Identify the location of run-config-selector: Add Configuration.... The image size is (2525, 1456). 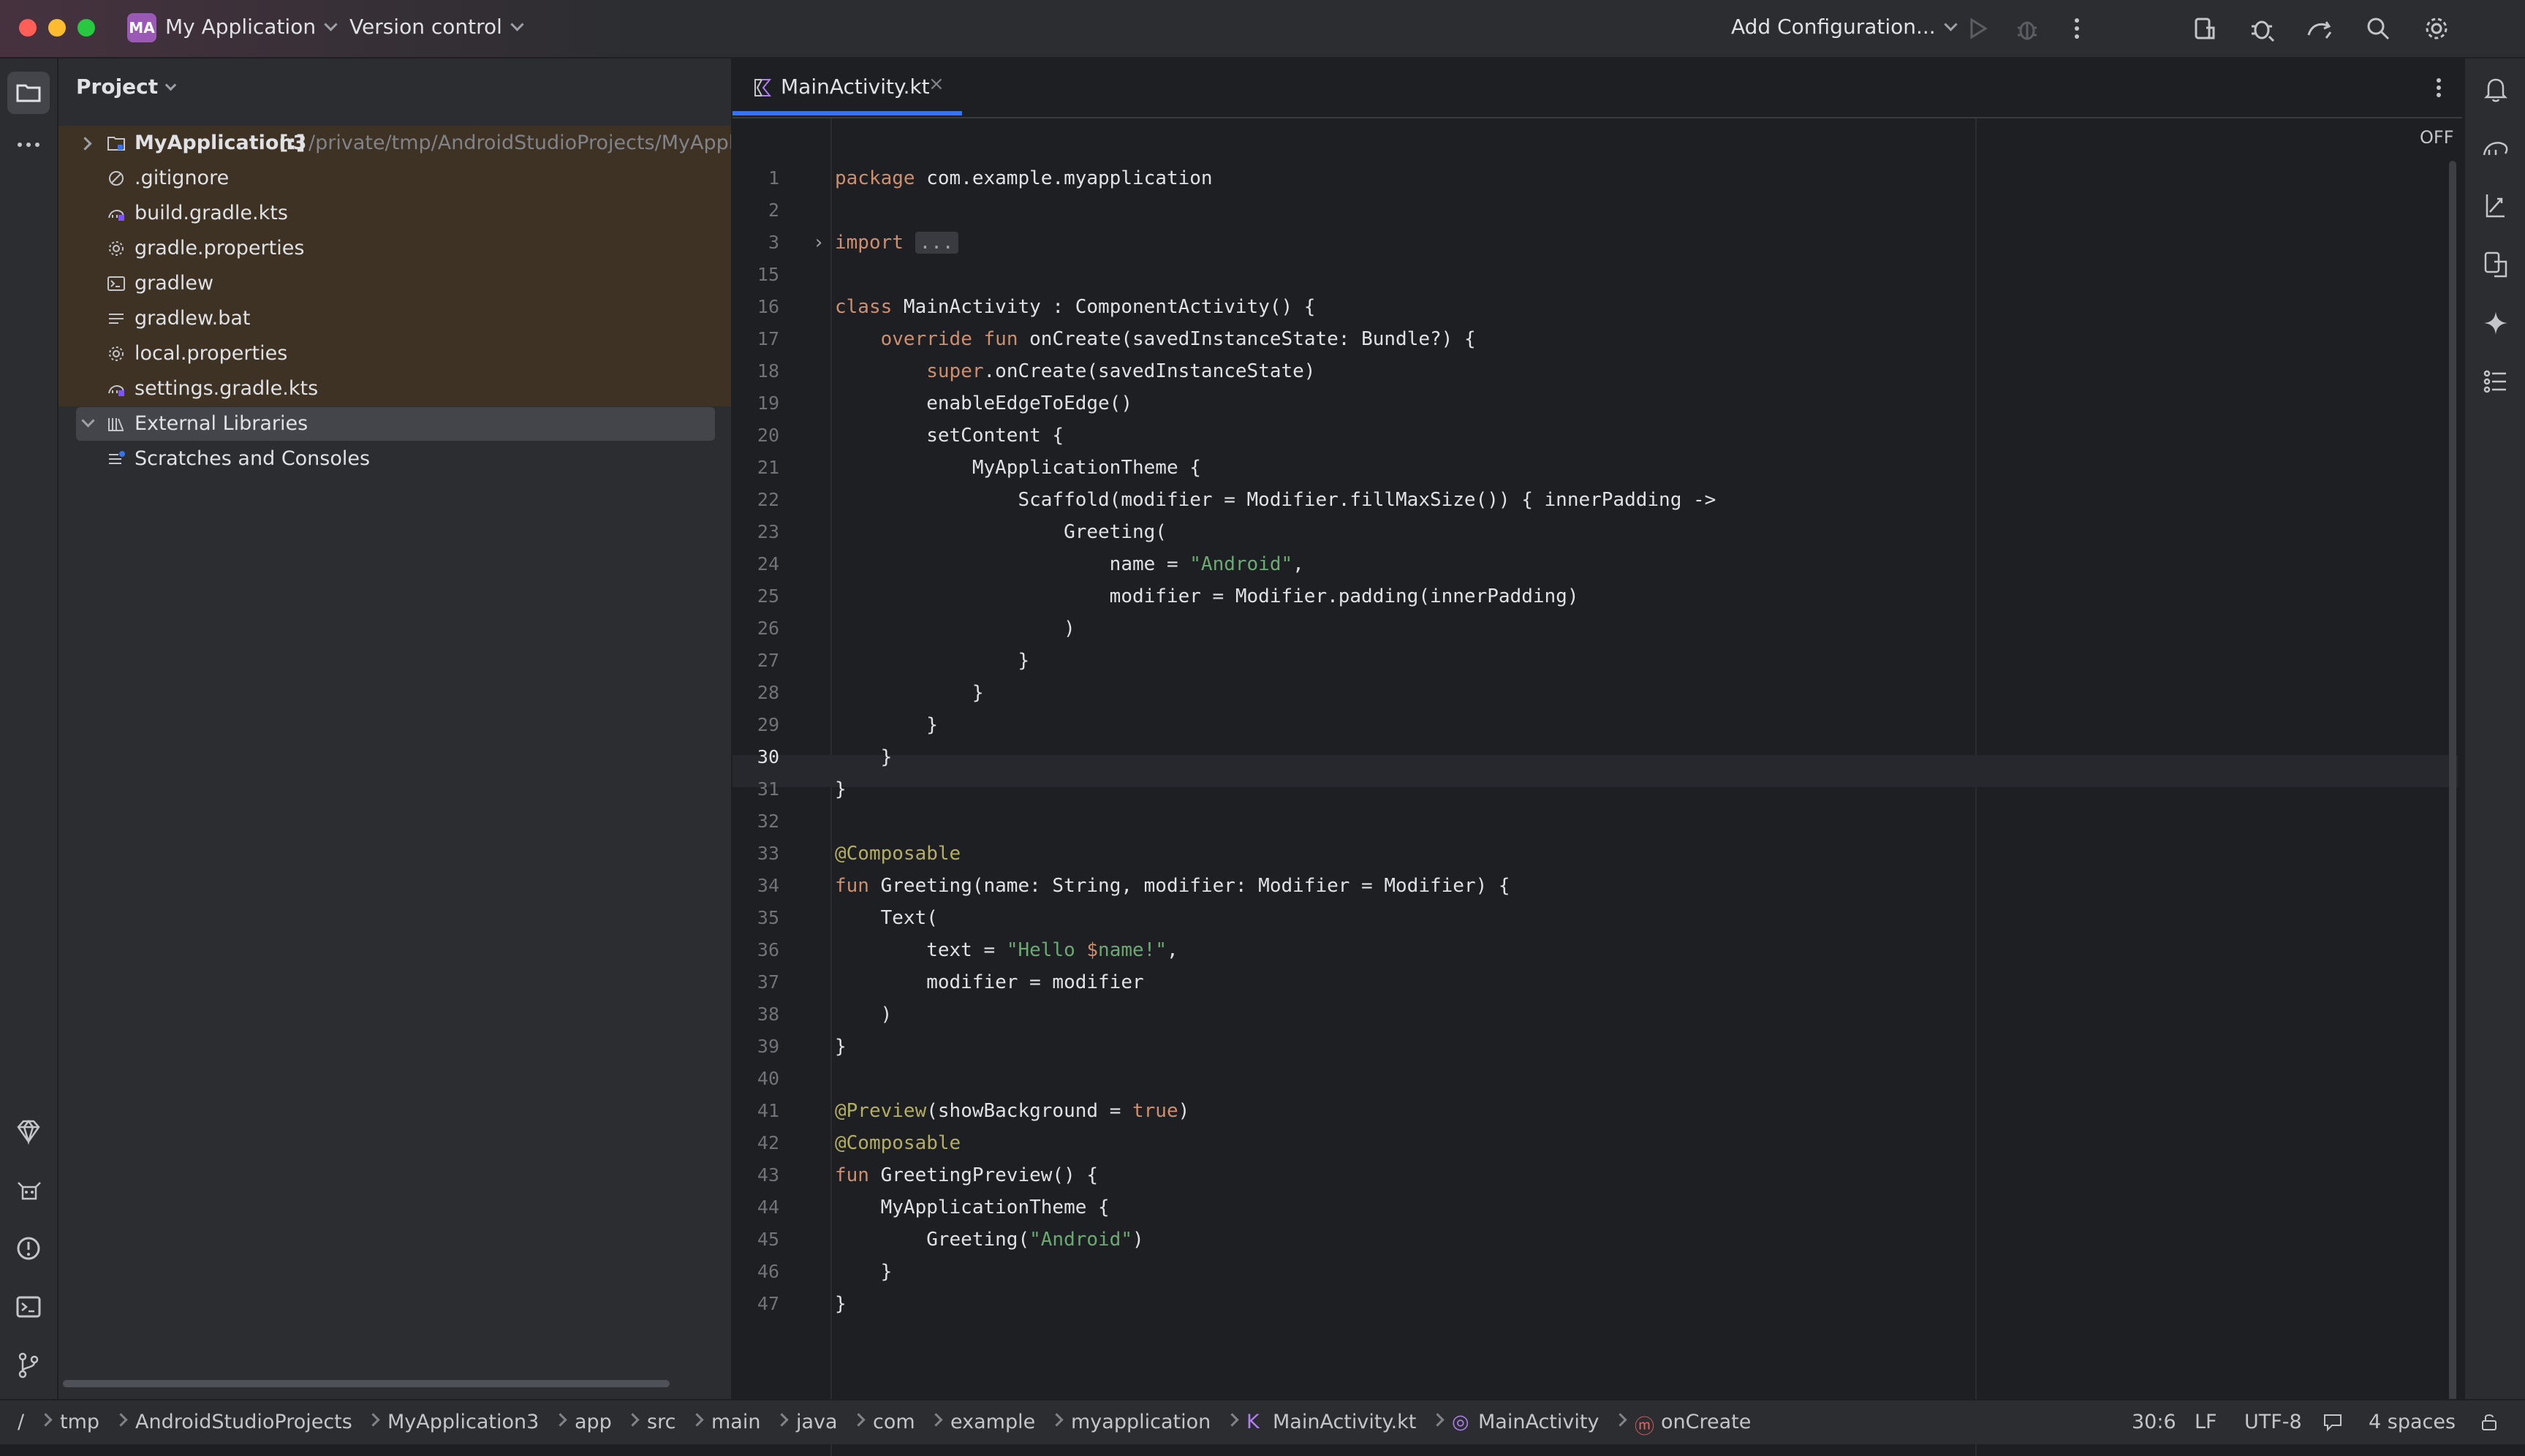
(1844, 27).